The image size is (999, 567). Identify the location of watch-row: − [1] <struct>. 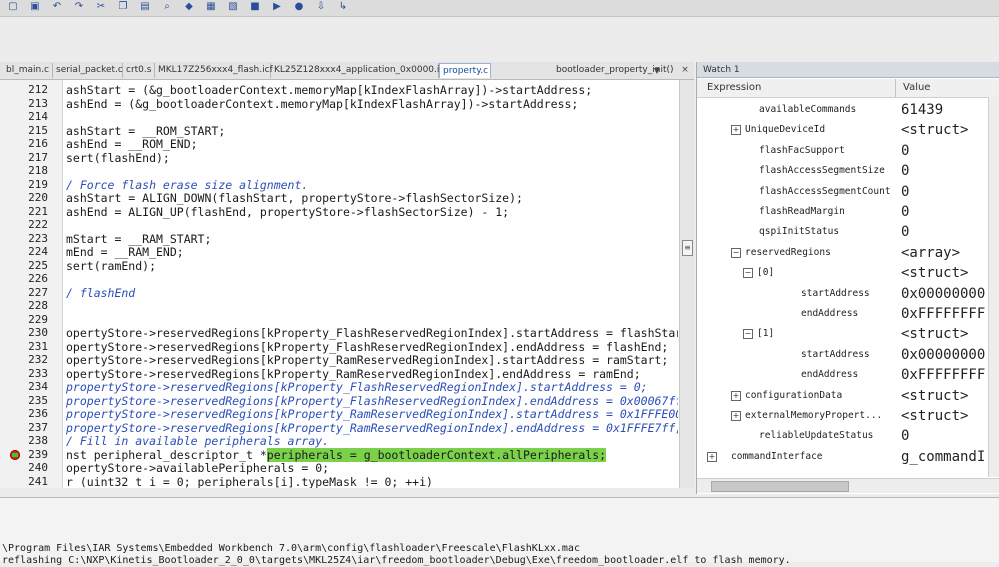
(848, 334).